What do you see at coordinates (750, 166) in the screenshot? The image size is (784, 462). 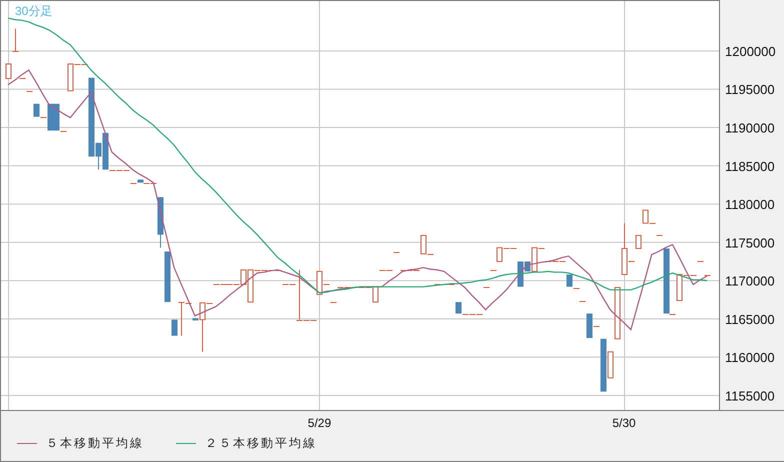 I see `axis-label: 1185000` at bounding box center [750, 166].